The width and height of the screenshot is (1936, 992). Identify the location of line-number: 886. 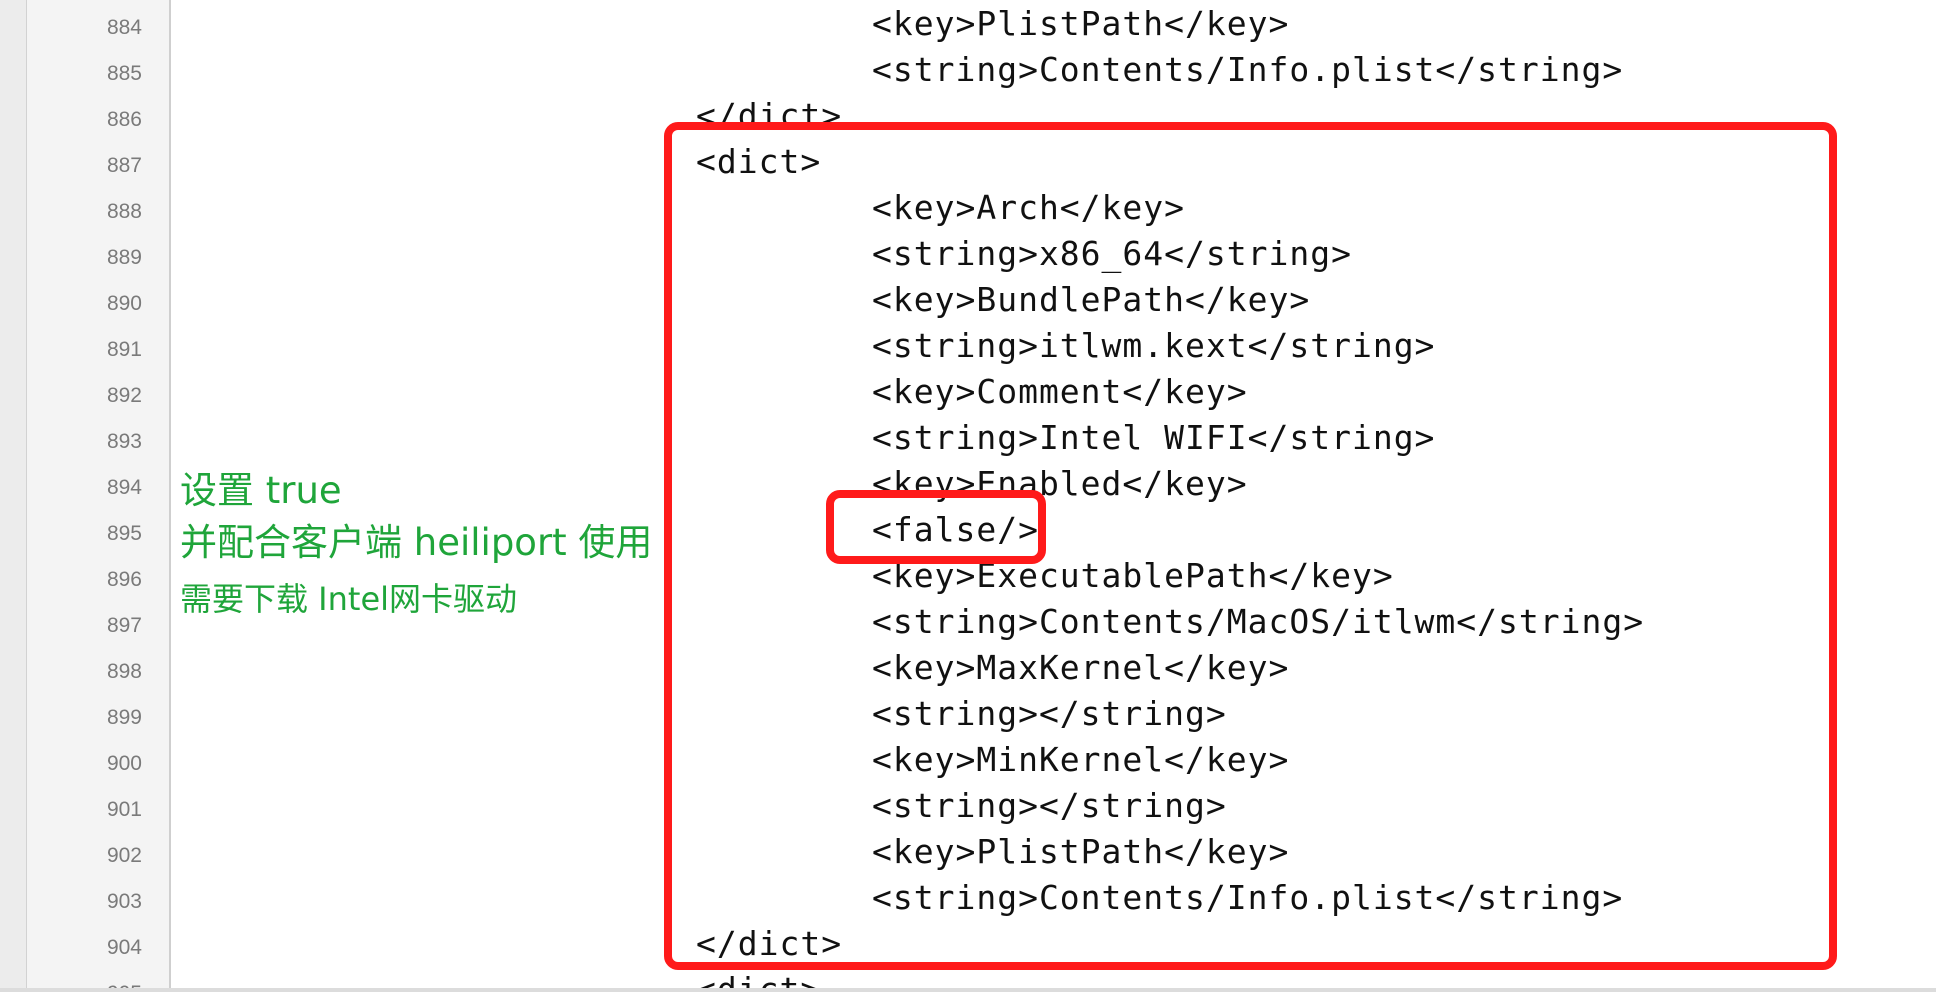
(124, 119).